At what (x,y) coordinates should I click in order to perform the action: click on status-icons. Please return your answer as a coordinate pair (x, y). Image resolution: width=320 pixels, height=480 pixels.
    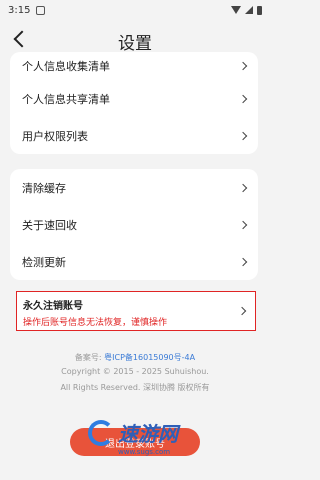
    Looking at the image, I should click on (246, 10).